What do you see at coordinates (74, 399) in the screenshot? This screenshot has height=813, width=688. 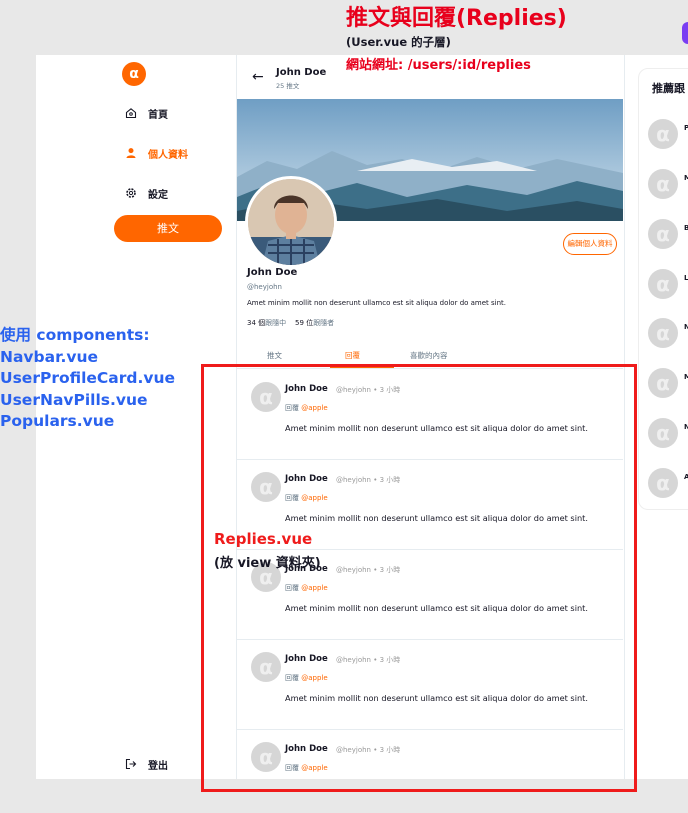 I see `annotation-components-line: UserNavPills.vue` at bounding box center [74, 399].